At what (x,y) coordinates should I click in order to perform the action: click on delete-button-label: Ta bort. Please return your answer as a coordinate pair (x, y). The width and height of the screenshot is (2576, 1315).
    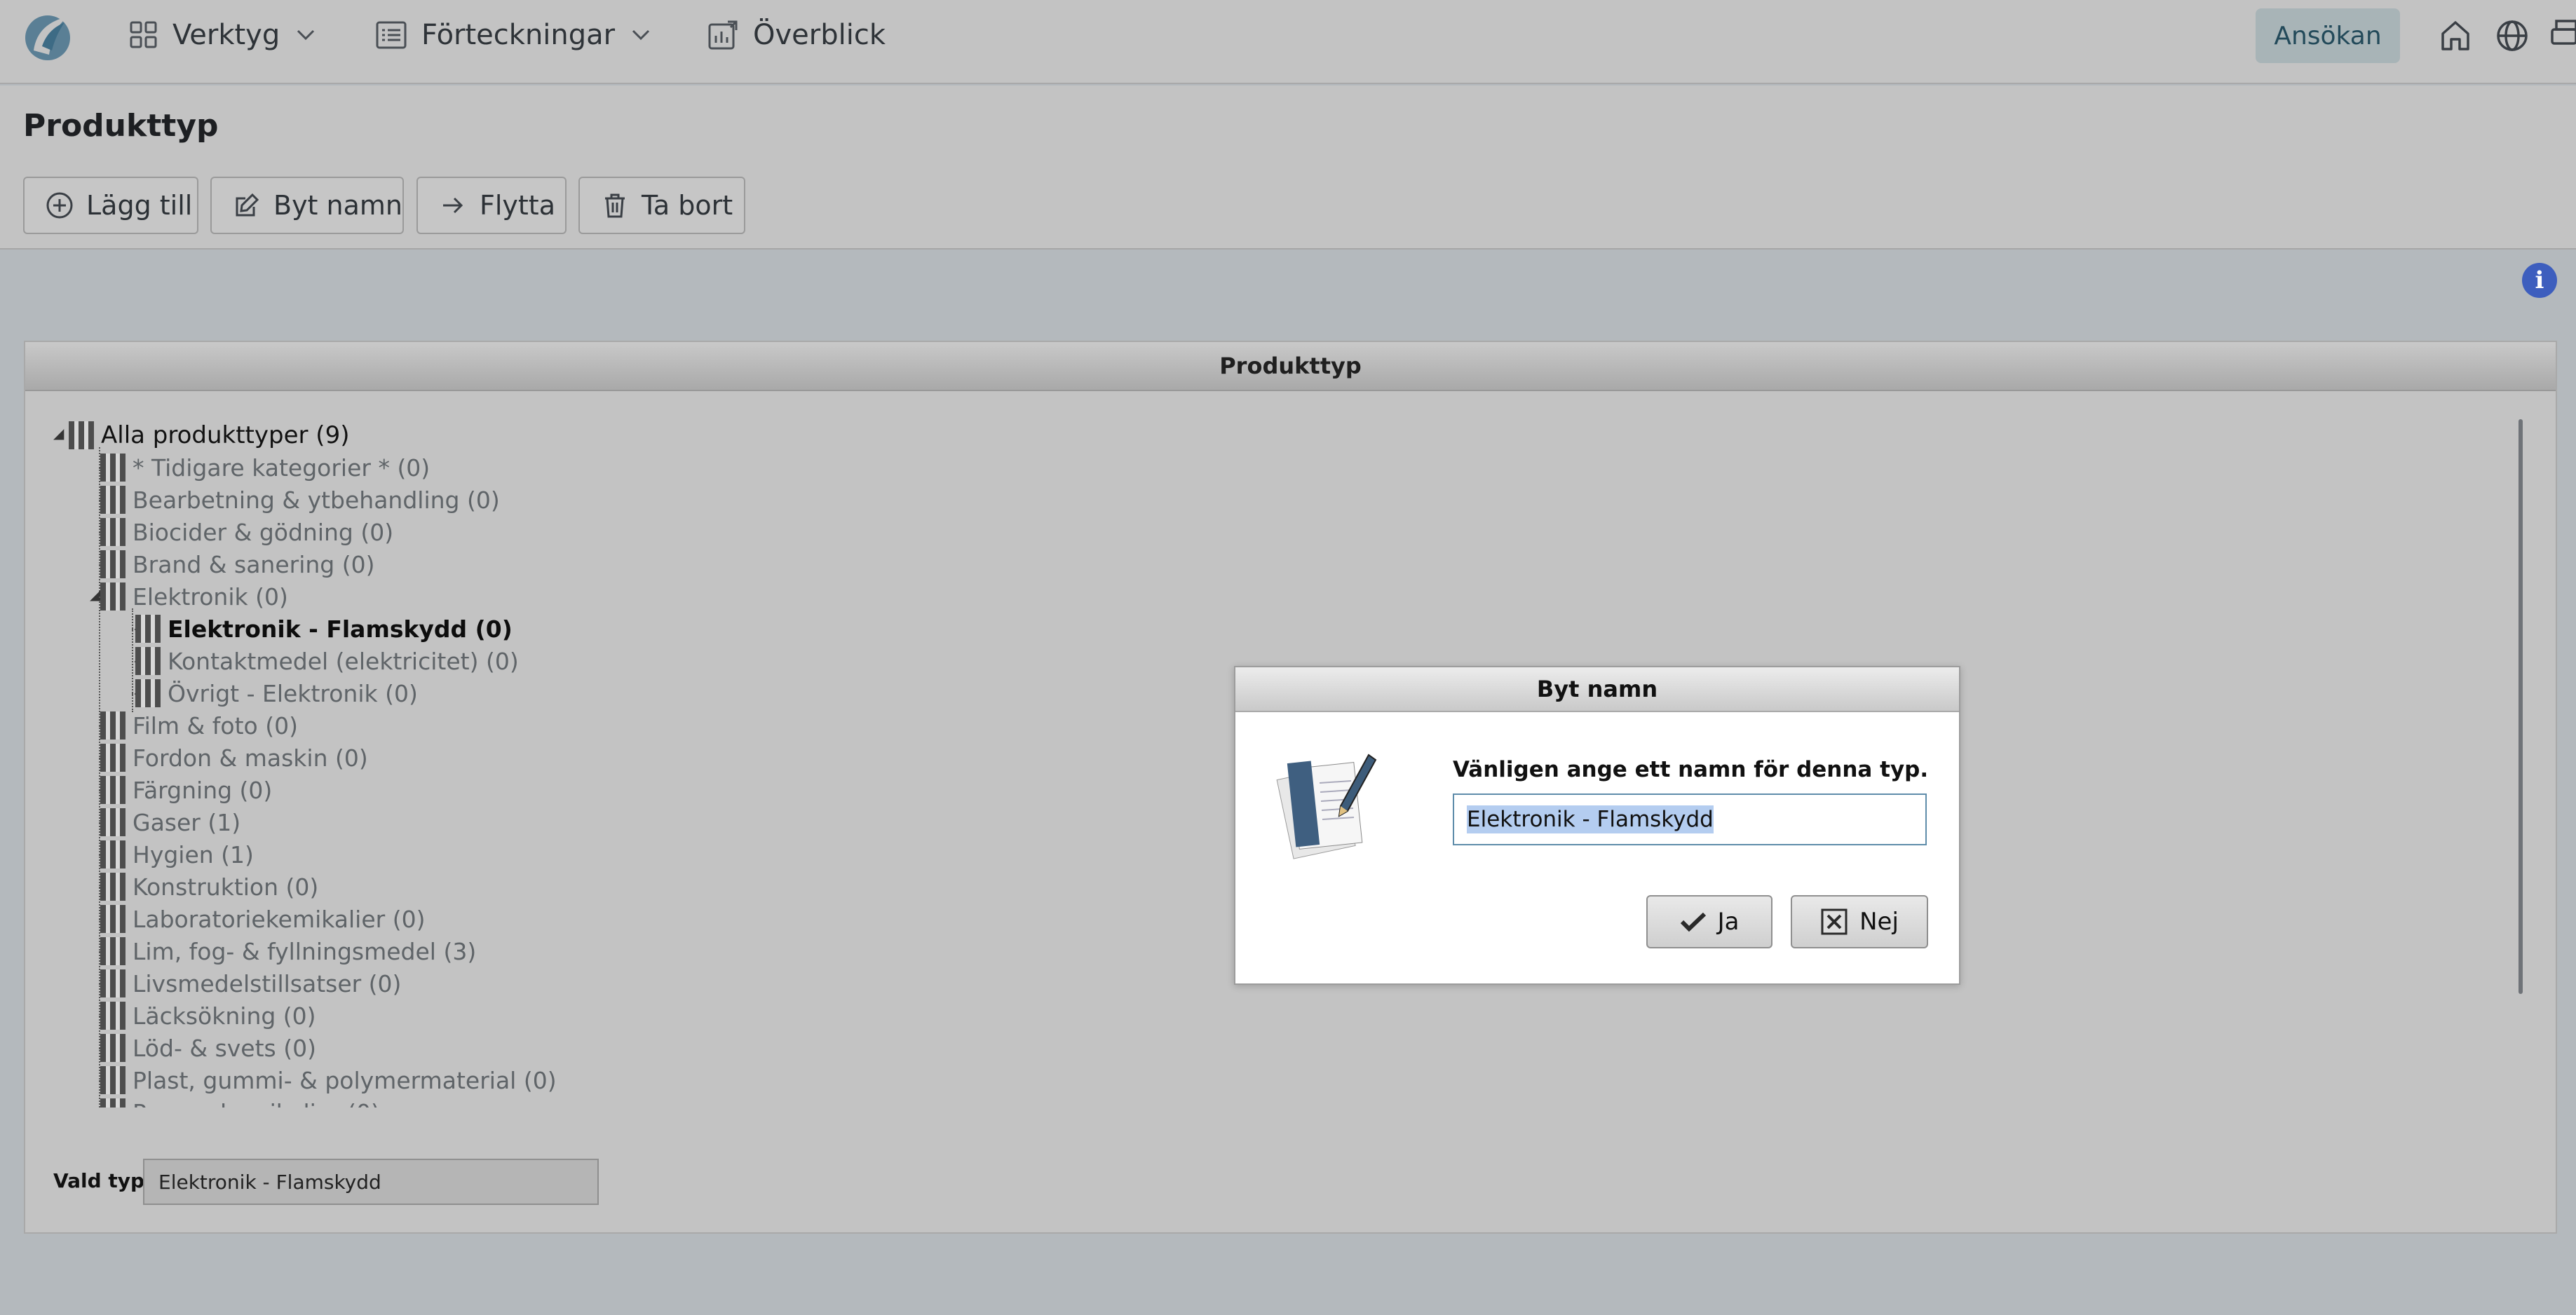
    Looking at the image, I should click on (687, 205).